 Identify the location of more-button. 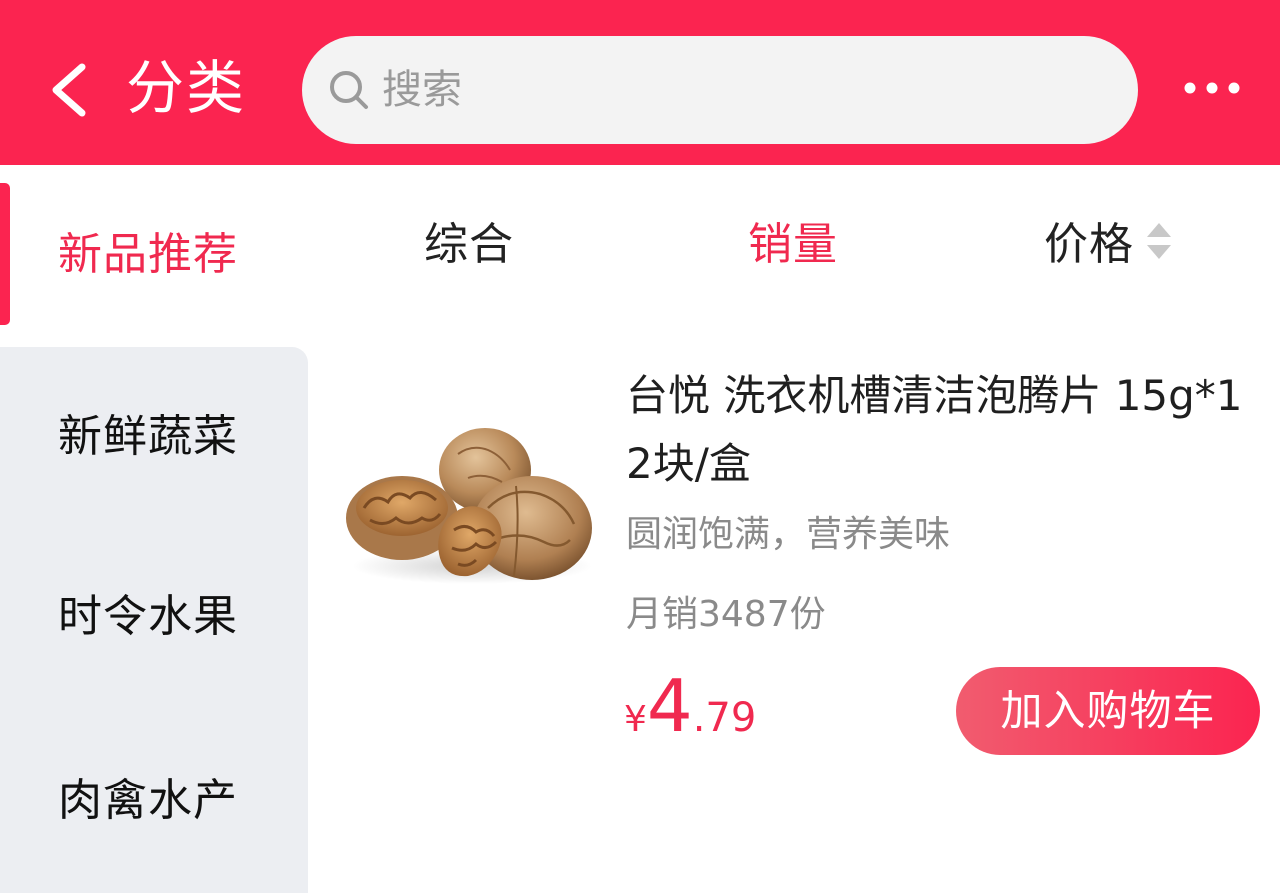
(1212, 88).